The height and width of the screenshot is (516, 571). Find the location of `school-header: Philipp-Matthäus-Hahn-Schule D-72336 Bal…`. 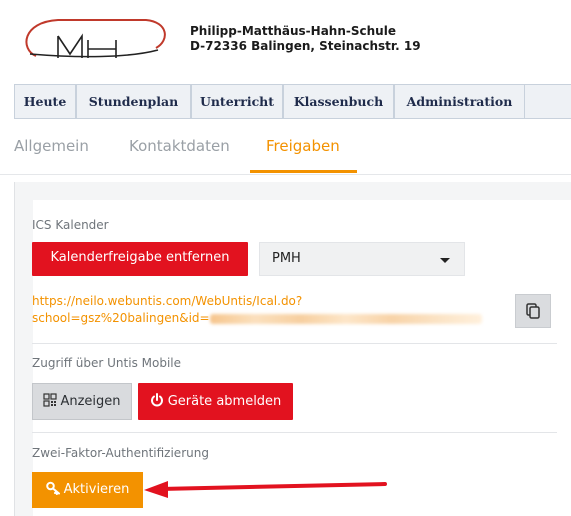

school-header: Philipp-Matthäus-Hahn-Schule D-72336 Bal… is located at coordinates (305, 39).